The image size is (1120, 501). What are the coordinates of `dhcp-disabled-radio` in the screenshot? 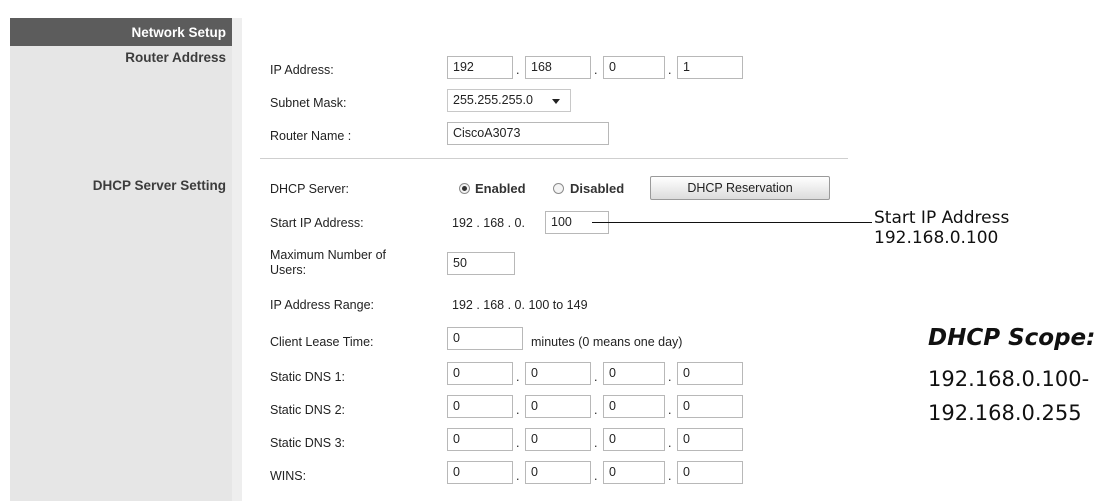 It's located at (558, 188).